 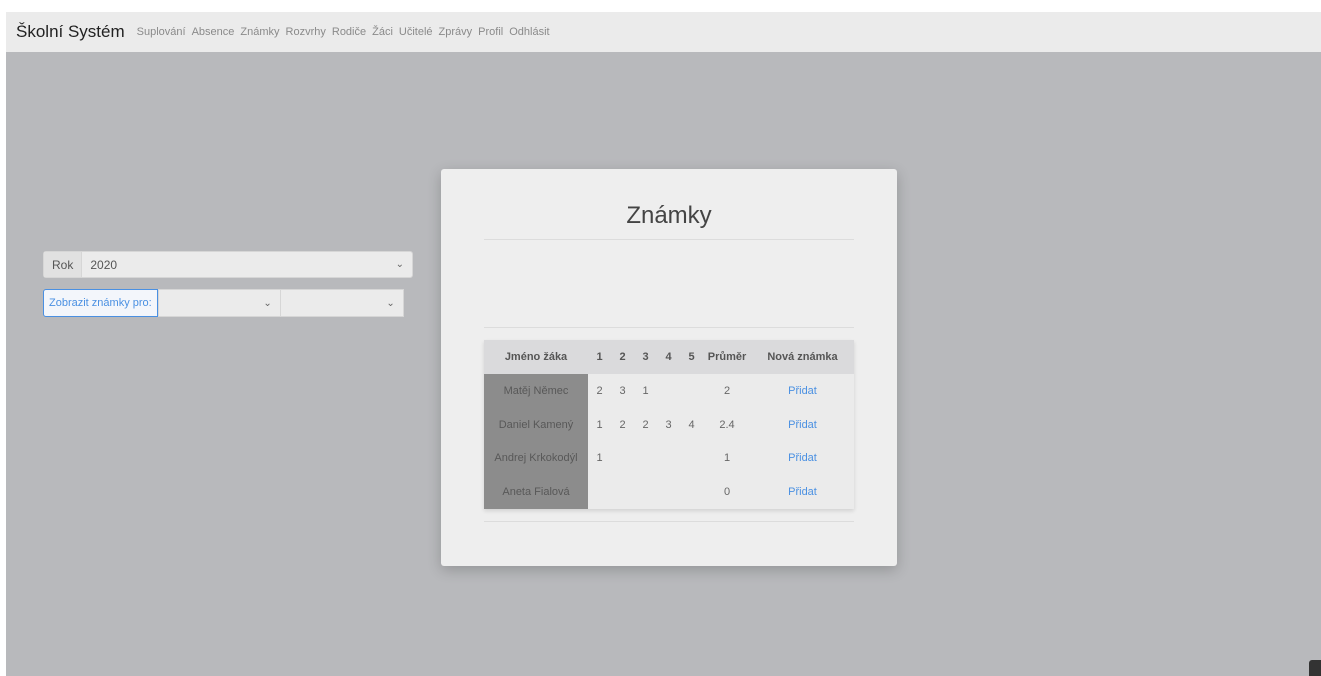 I want to click on nav-link-rozvrhy: Rozvrhy, so click(x=306, y=32).